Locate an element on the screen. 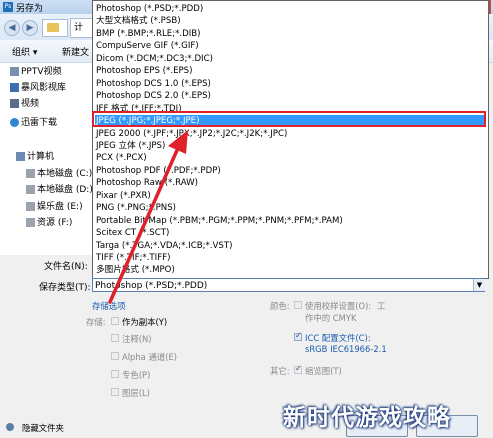  sidebar-item-xunlei: 迅雷下载 is located at coordinates (33, 123).